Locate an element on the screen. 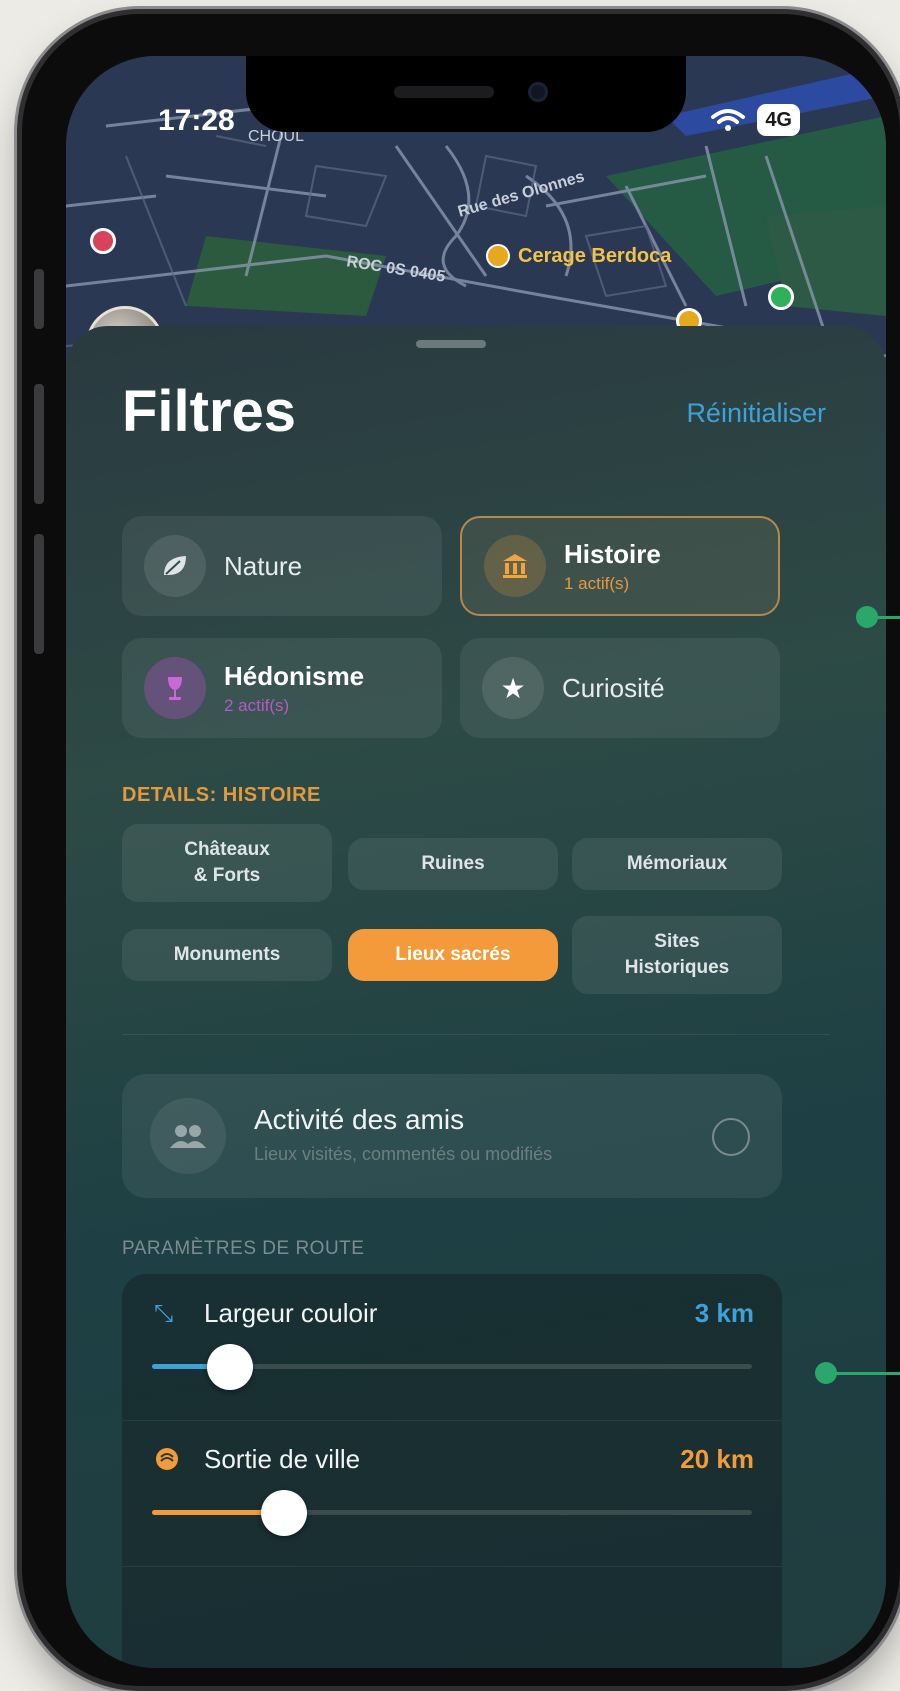 The image size is (900, 1691). place-pin-icon is located at coordinates (498, 256).